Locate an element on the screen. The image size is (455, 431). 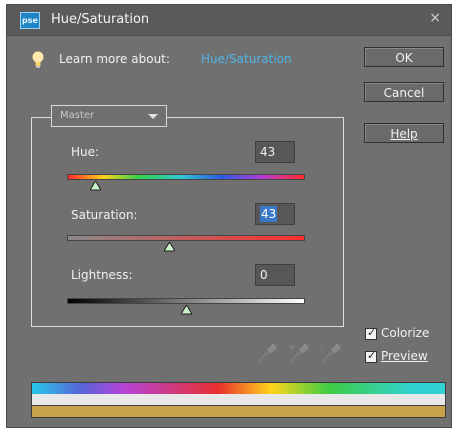
cancel-button: Cancel is located at coordinates (404, 92).